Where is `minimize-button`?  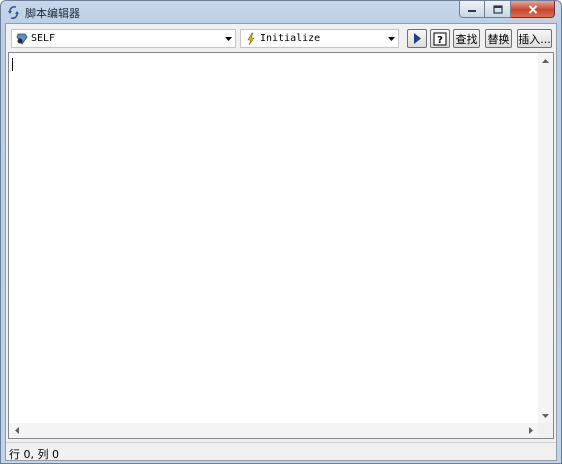 minimize-button is located at coordinates (472, 9).